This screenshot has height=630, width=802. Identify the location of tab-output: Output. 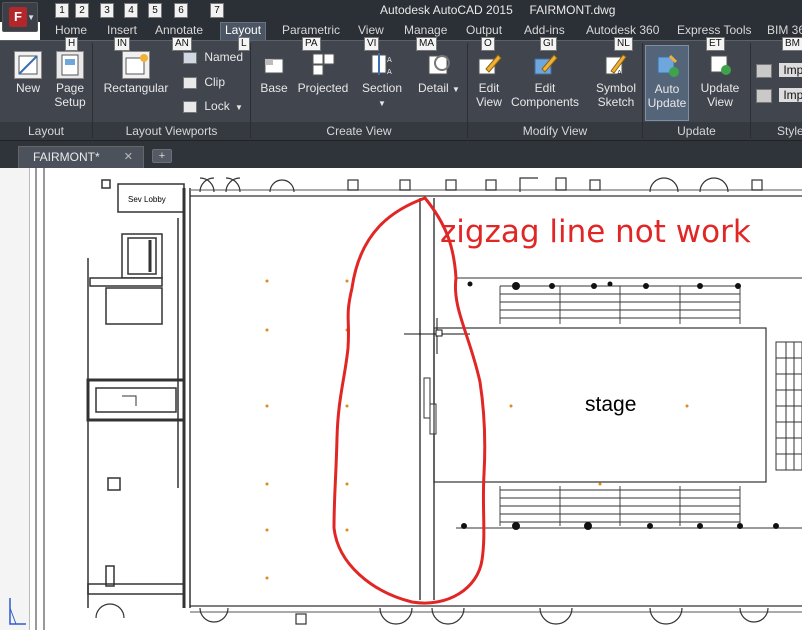
(484, 30).